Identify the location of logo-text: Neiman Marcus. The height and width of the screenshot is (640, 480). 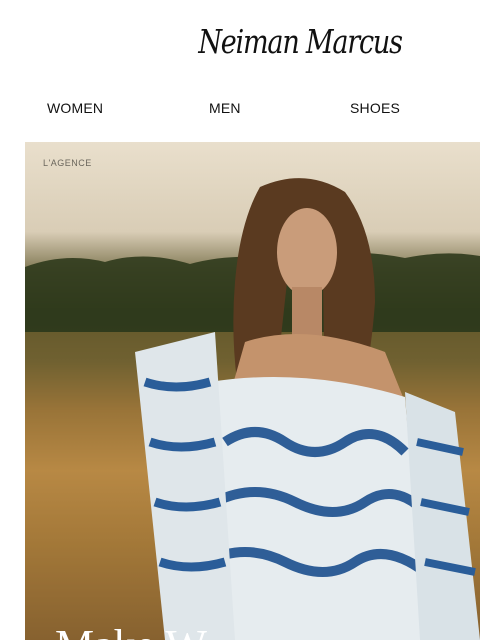
(300, 41).